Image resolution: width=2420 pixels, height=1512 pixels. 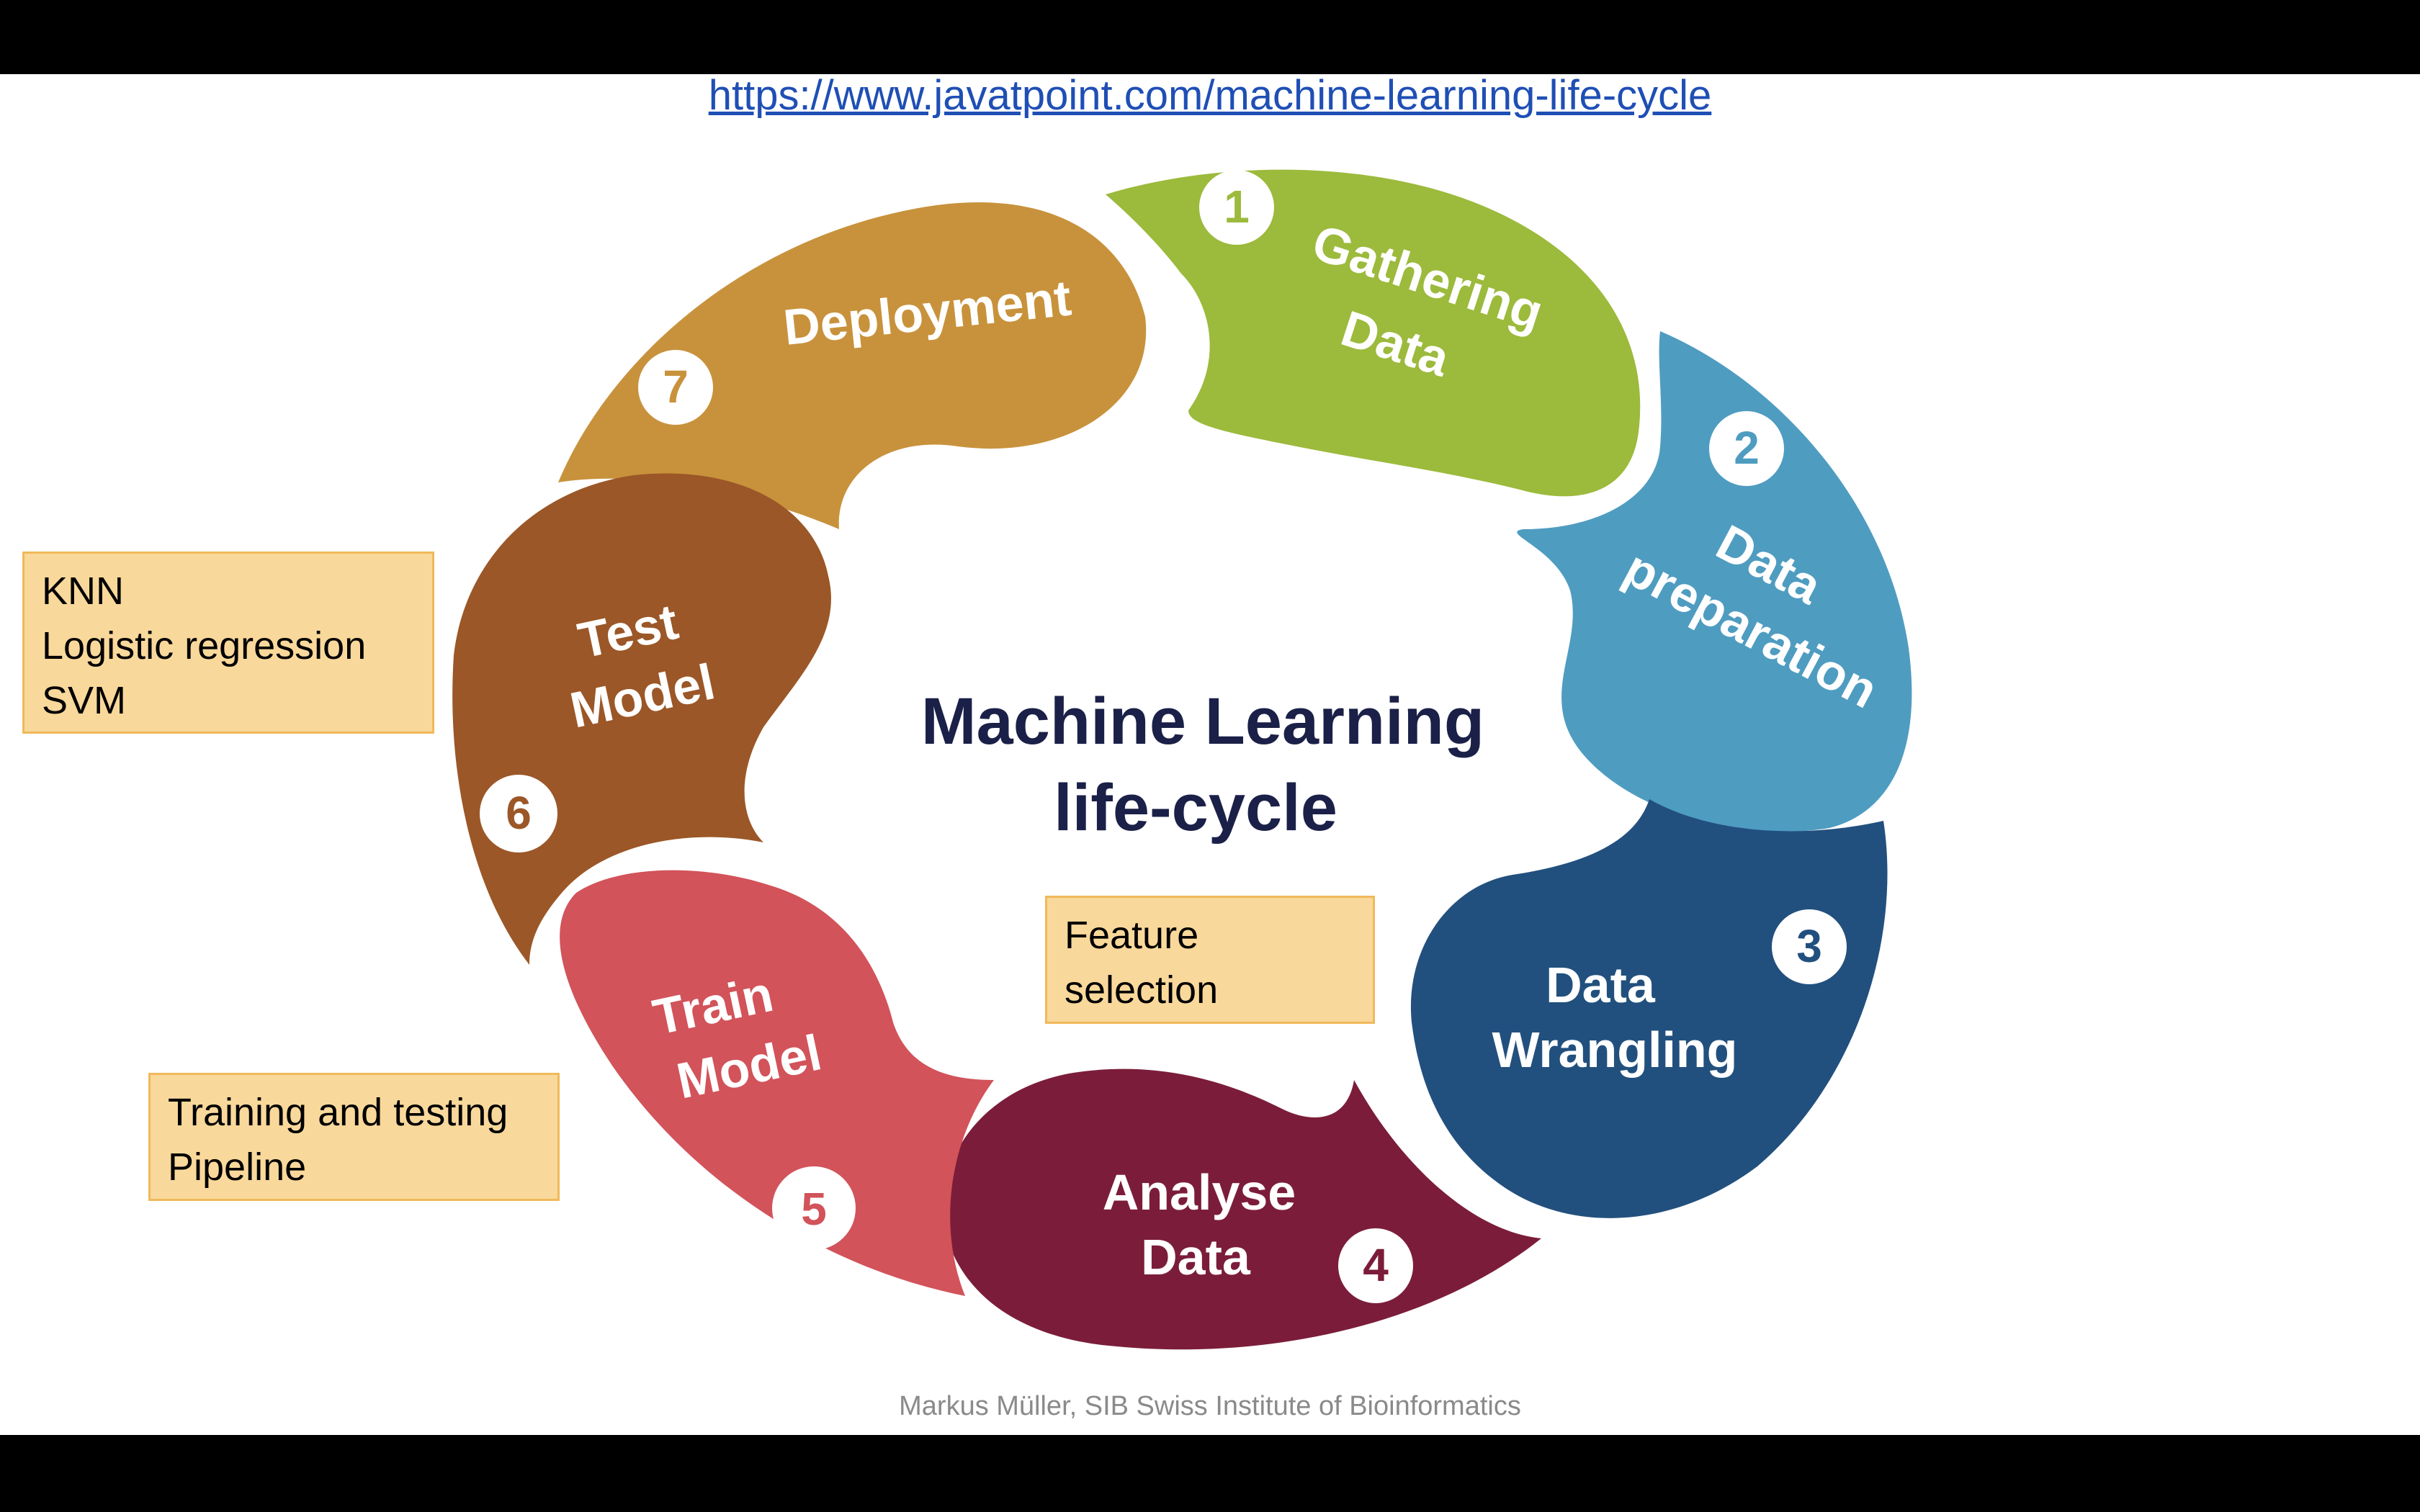 I want to click on note-classifiers: KNN Logistic regression SVM, so click(x=228, y=643).